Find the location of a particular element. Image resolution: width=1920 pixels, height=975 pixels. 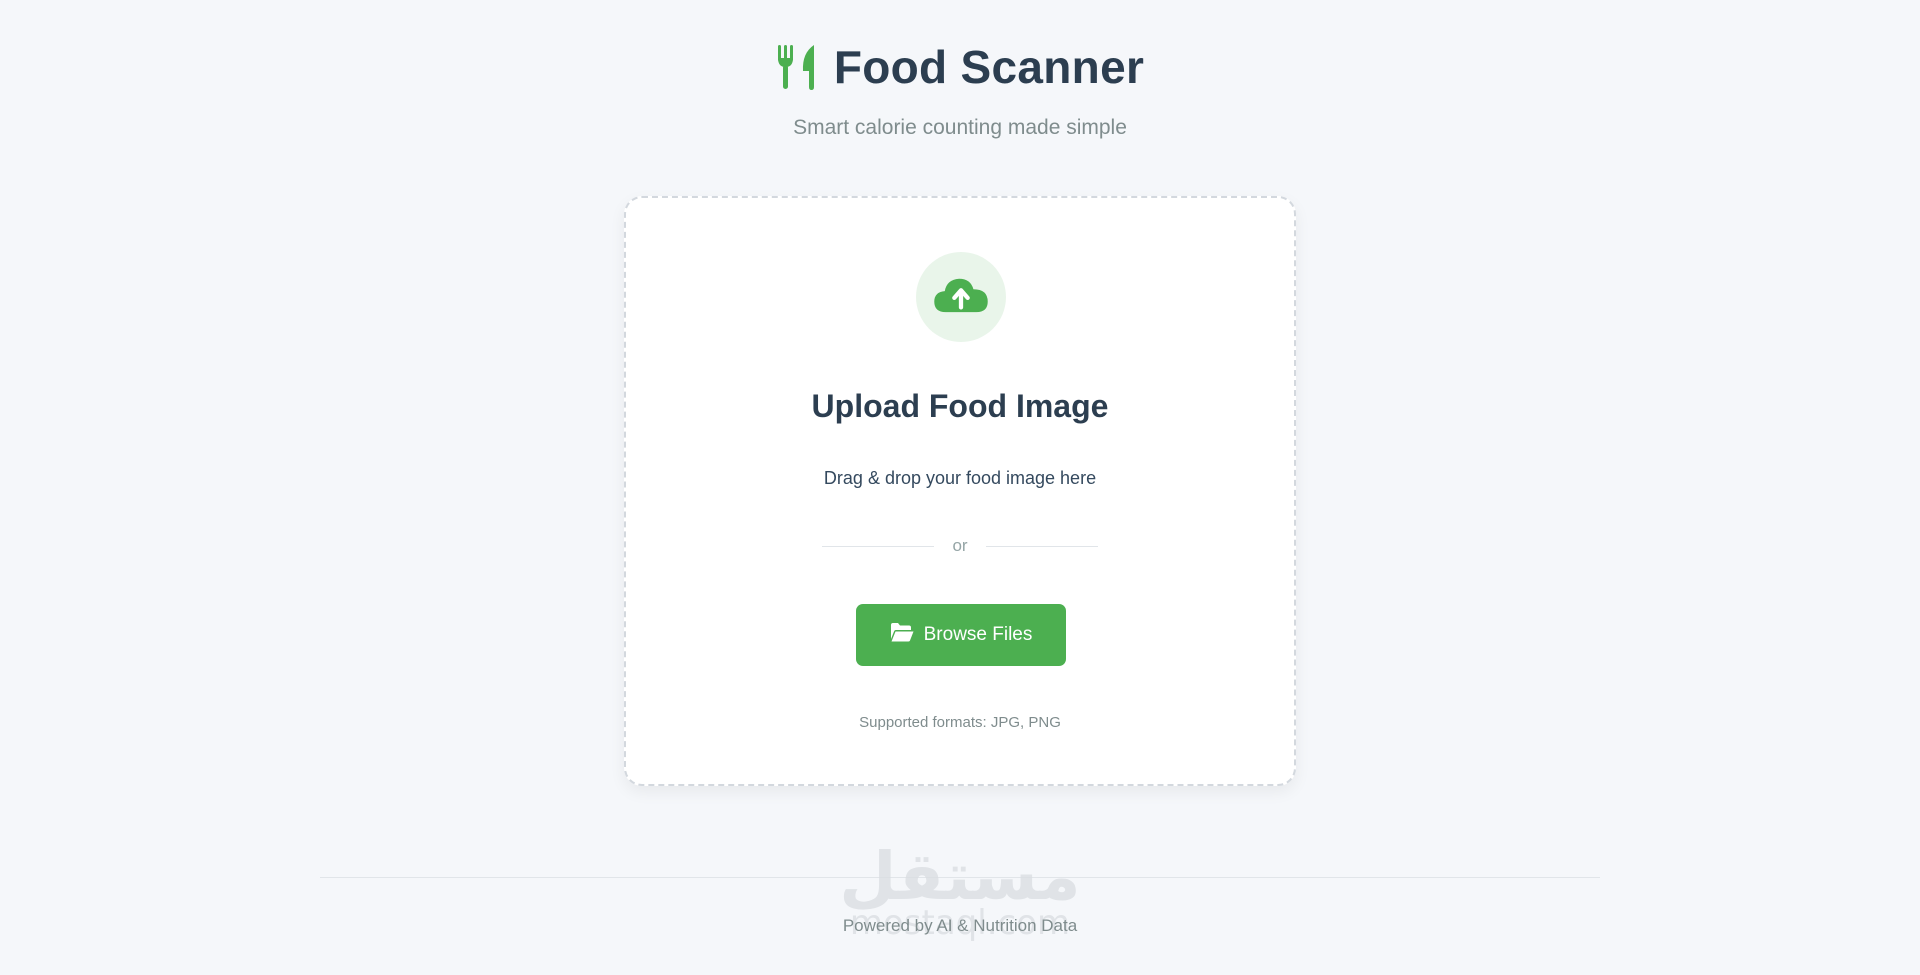

app-title: Food Scanner is located at coordinates (989, 67).